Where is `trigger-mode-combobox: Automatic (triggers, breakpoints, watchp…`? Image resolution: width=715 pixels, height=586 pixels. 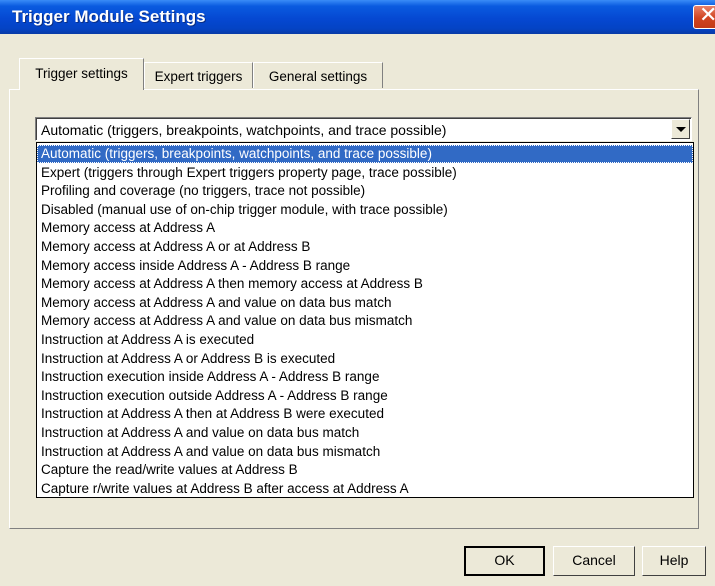 trigger-mode-combobox: Automatic (triggers, breakpoints, watchp… is located at coordinates (363, 129).